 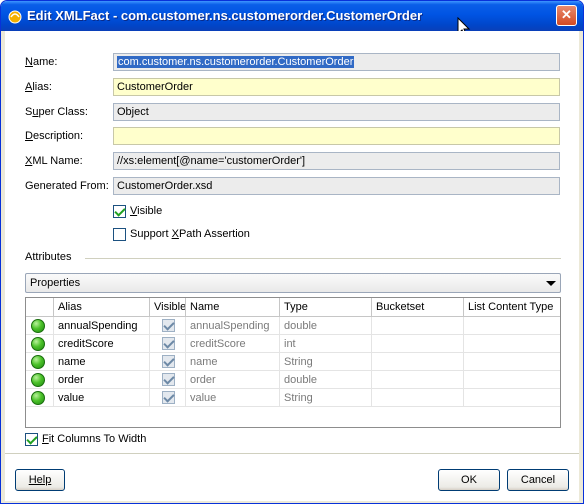 I want to click on alias-cell: annualSpending, so click(x=102, y=326).